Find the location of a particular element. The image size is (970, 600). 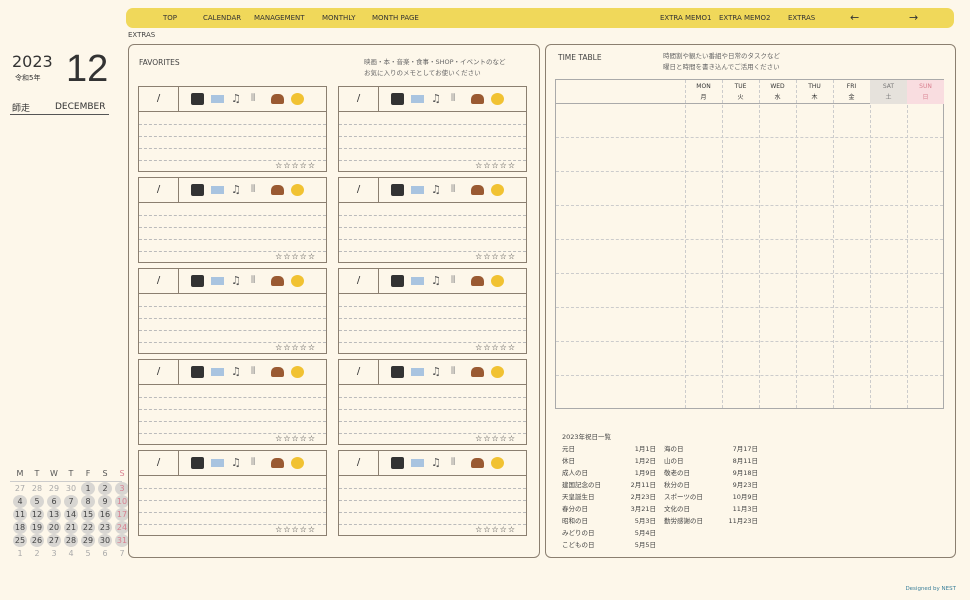

calendar-day: 23 is located at coordinates (105, 527).